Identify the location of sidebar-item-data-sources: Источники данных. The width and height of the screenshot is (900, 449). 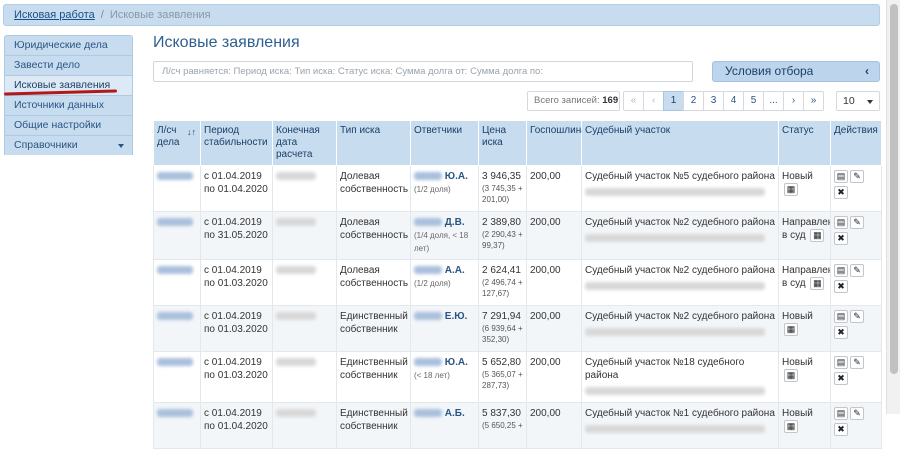
(68, 105).